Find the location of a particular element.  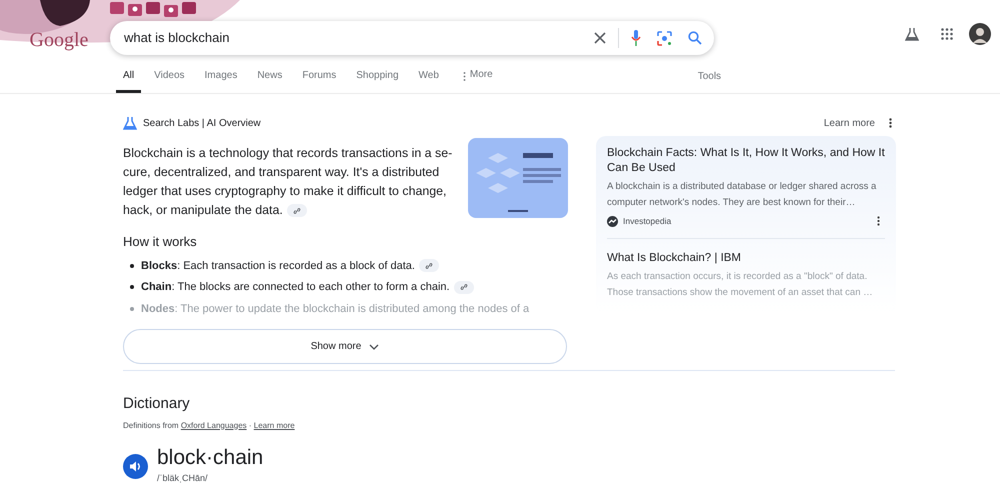

microphone-icon is located at coordinates (636, 38).